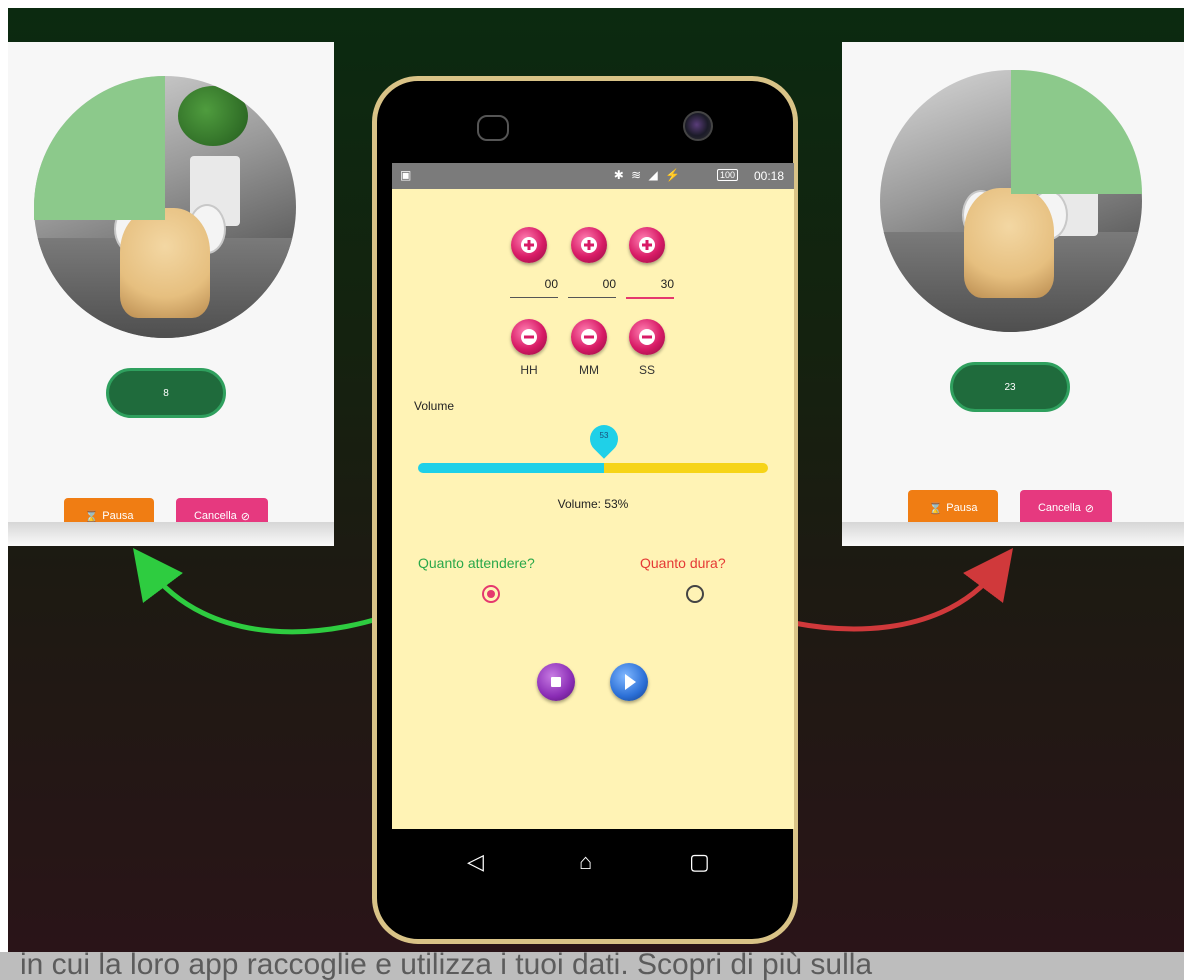 This screenshot has height=980, width=1184. I want to click on battery-icon: 100, so click(727, 175).